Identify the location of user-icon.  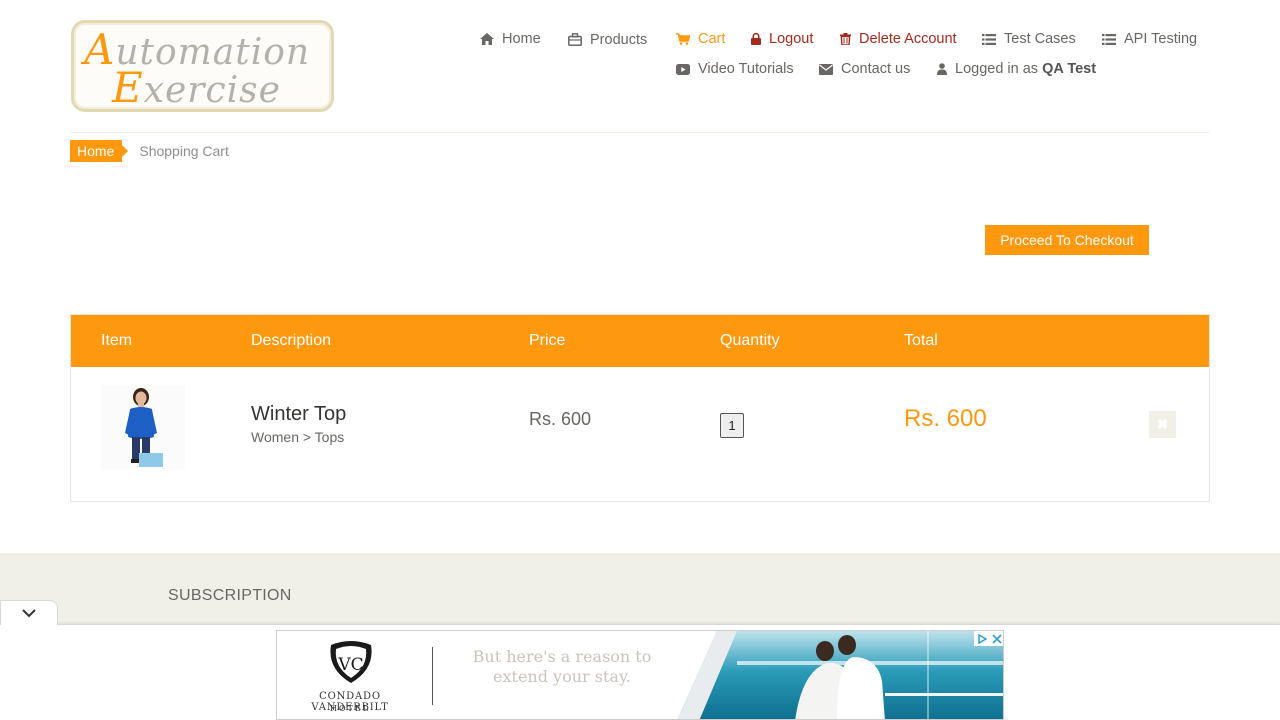
(942, 69).